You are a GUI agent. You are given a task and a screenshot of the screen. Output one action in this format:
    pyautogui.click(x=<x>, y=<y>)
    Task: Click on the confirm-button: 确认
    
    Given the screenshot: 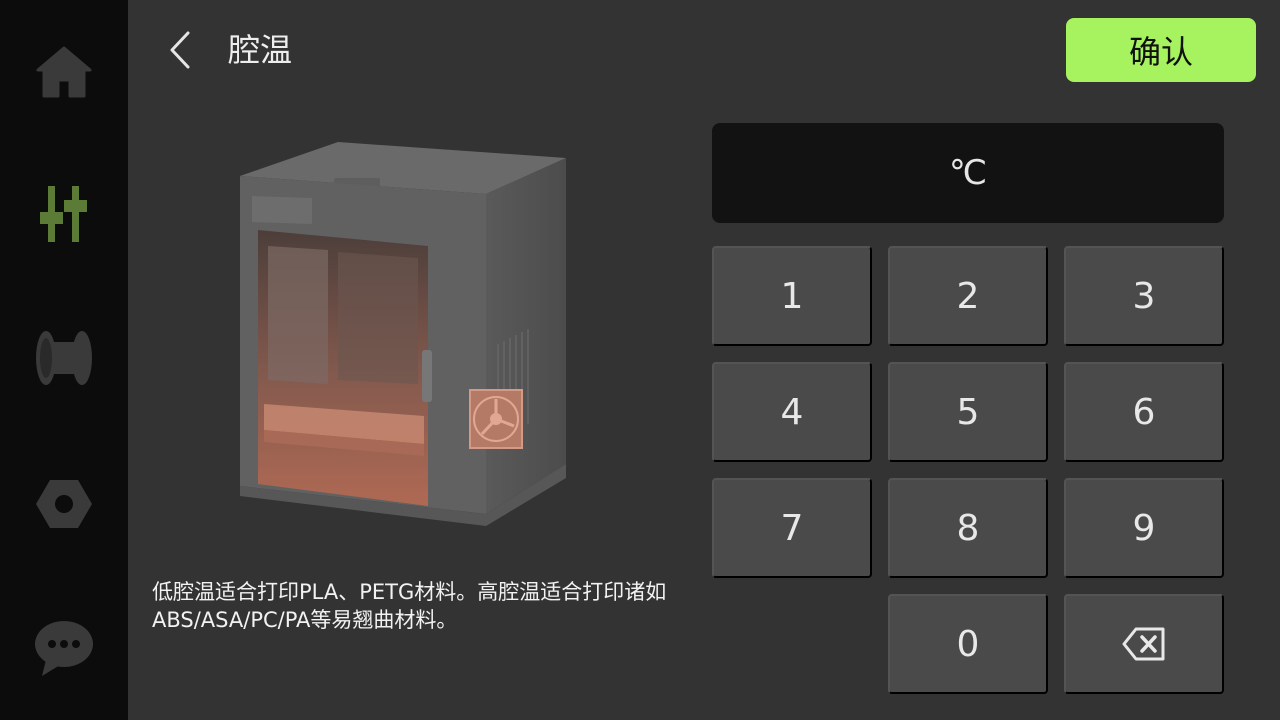 What is the action you would take?
    pyautogui.click(x=1161, y=50)
    